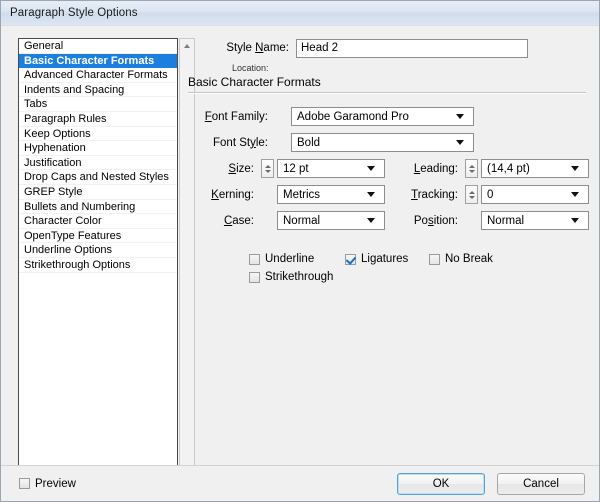  I want to click on section-divider, so click(387, 93).